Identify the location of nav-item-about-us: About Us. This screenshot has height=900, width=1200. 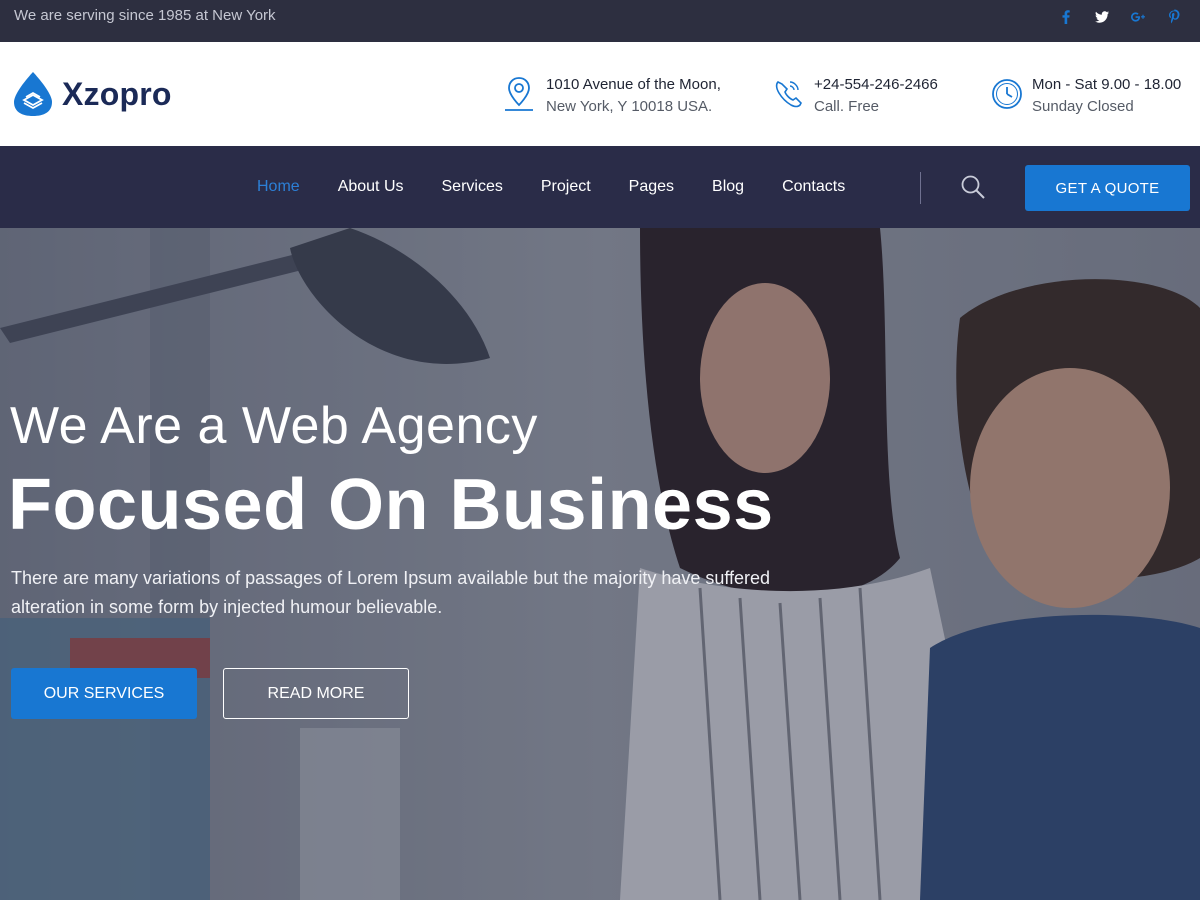
(371, 187).